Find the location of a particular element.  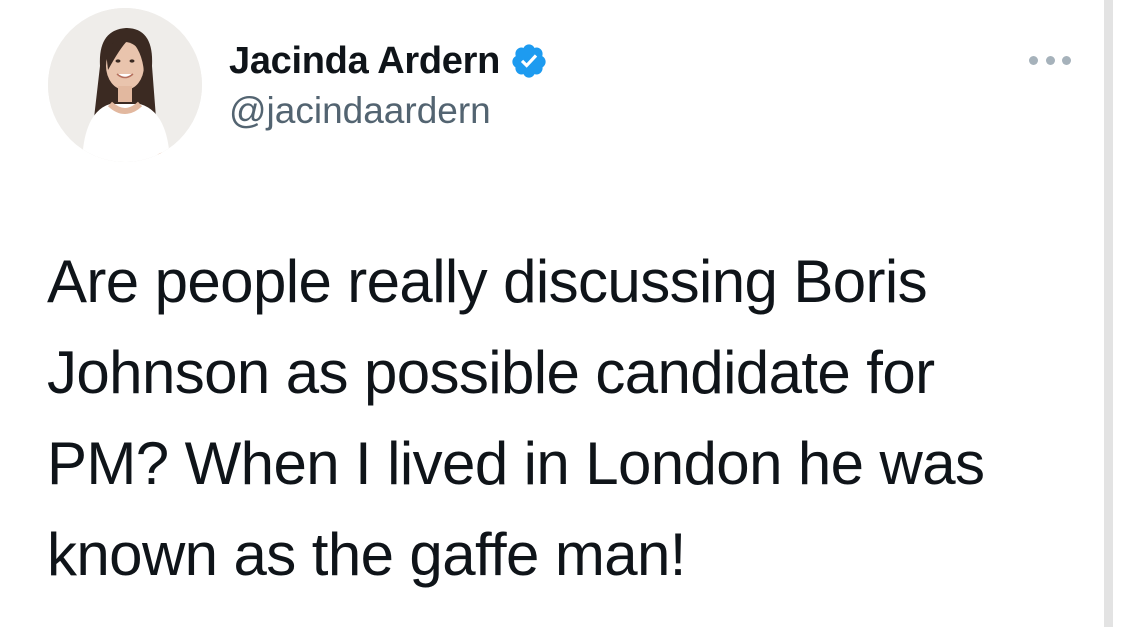

tweet-text-line: Johnson as possible candidate for is located at coordinates (491, 372).